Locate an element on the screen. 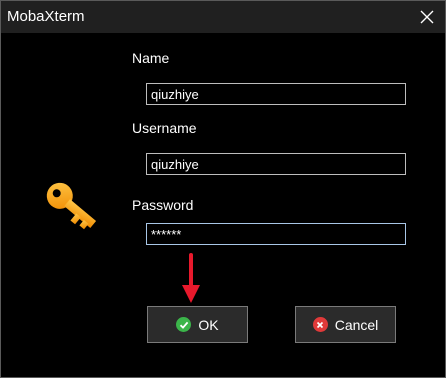 The width and height of the screenshot is (446, 378). red-down-arrow is located at coordinates (191, 278).